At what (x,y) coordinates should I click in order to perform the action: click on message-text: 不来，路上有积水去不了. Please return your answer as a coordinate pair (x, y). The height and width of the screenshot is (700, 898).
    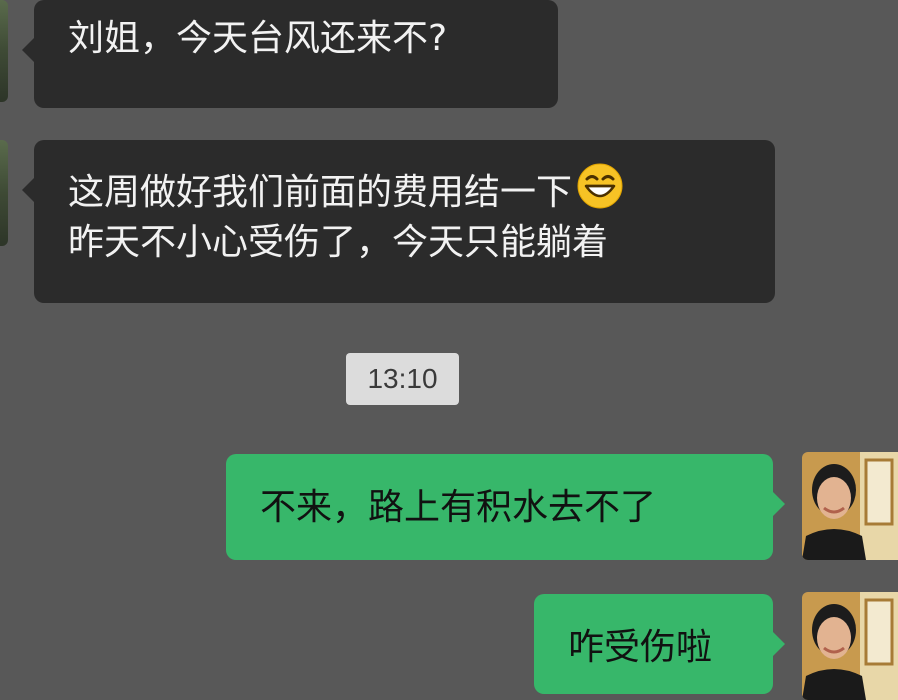
    Looking at the image, I should click on (458, 507).